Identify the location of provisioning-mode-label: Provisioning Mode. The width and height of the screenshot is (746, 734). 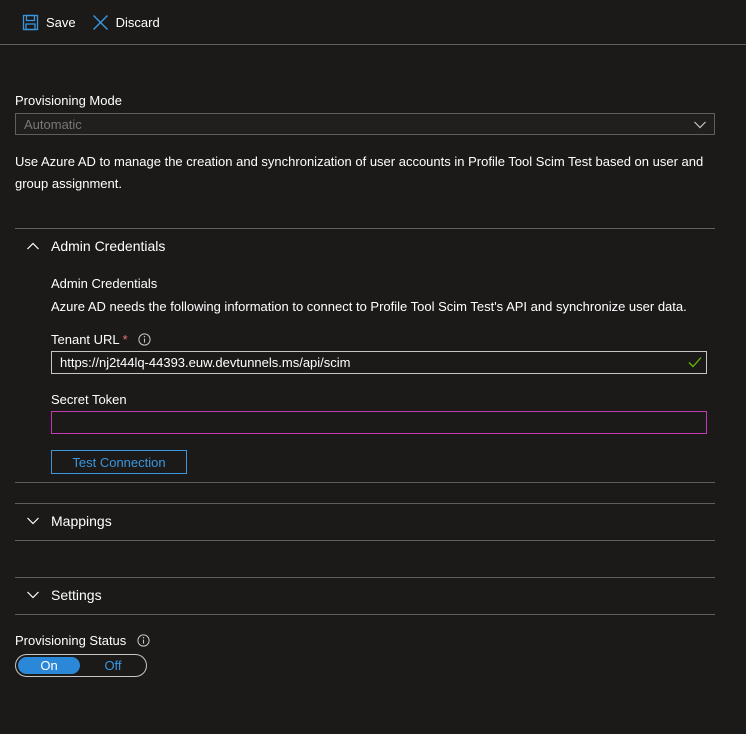
(68, 100).